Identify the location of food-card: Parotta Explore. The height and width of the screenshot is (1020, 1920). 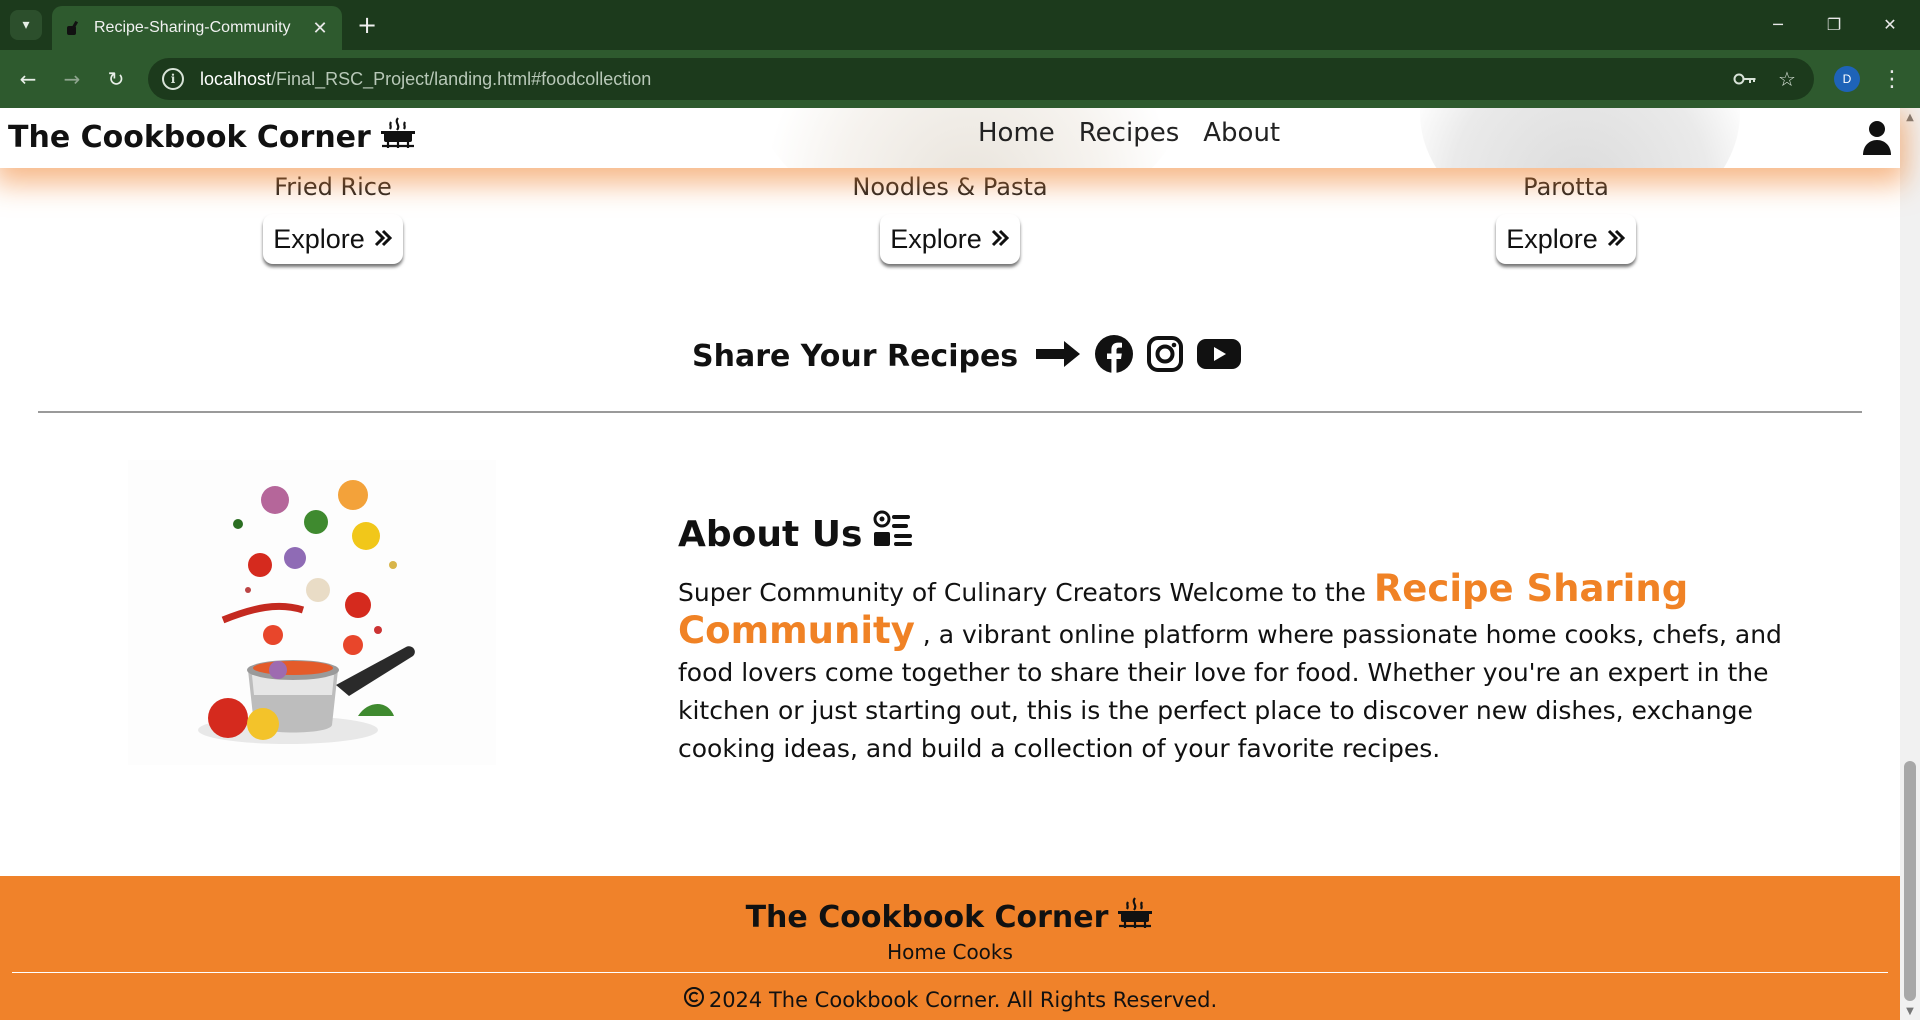
(1566, 217).